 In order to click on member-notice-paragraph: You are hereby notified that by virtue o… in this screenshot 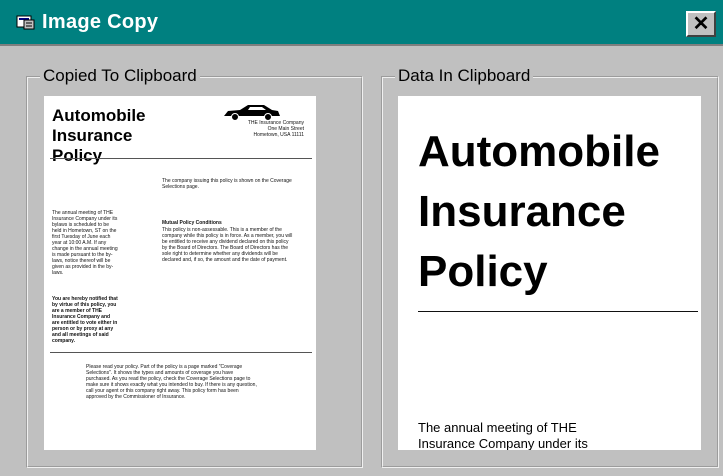, I will do `click(85, 320)`.